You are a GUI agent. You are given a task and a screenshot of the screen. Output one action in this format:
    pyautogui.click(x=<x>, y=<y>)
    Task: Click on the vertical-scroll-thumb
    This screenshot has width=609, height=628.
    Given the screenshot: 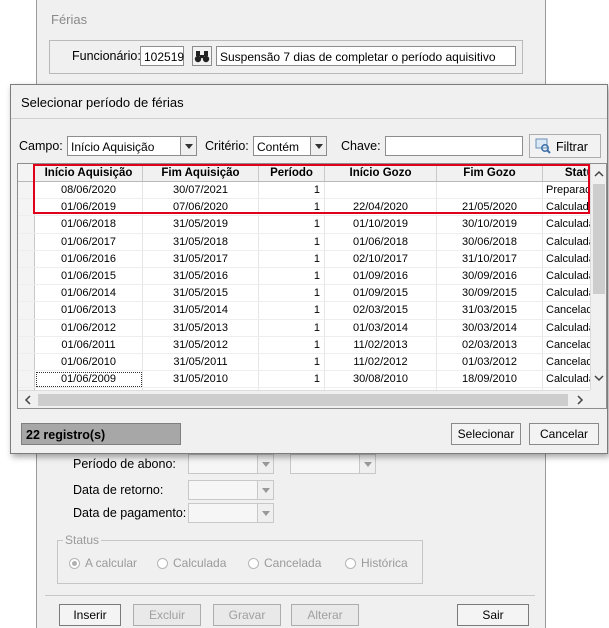 What is the action you would take?
    pyautogui.click(x=599, y=239)
    